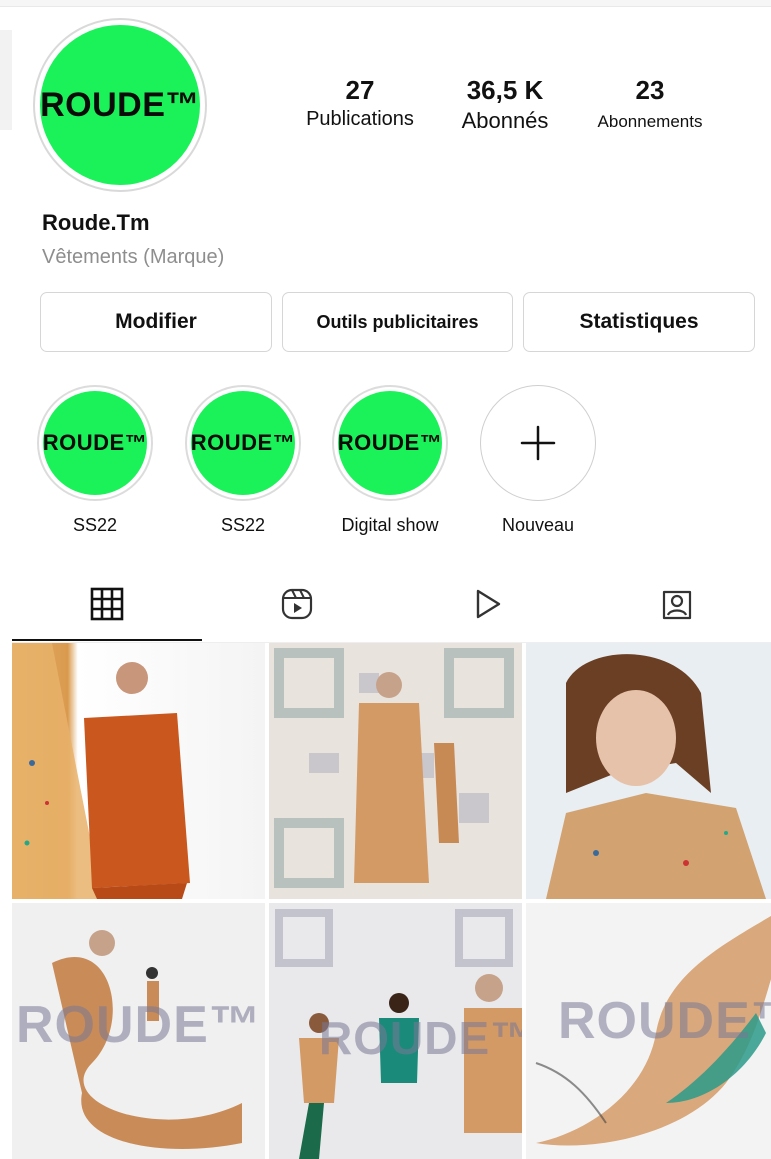 The image size is (771, 1159). Describe the element at coordinates (656, 776) in the screenshot. I see `post-3-image` at that location.